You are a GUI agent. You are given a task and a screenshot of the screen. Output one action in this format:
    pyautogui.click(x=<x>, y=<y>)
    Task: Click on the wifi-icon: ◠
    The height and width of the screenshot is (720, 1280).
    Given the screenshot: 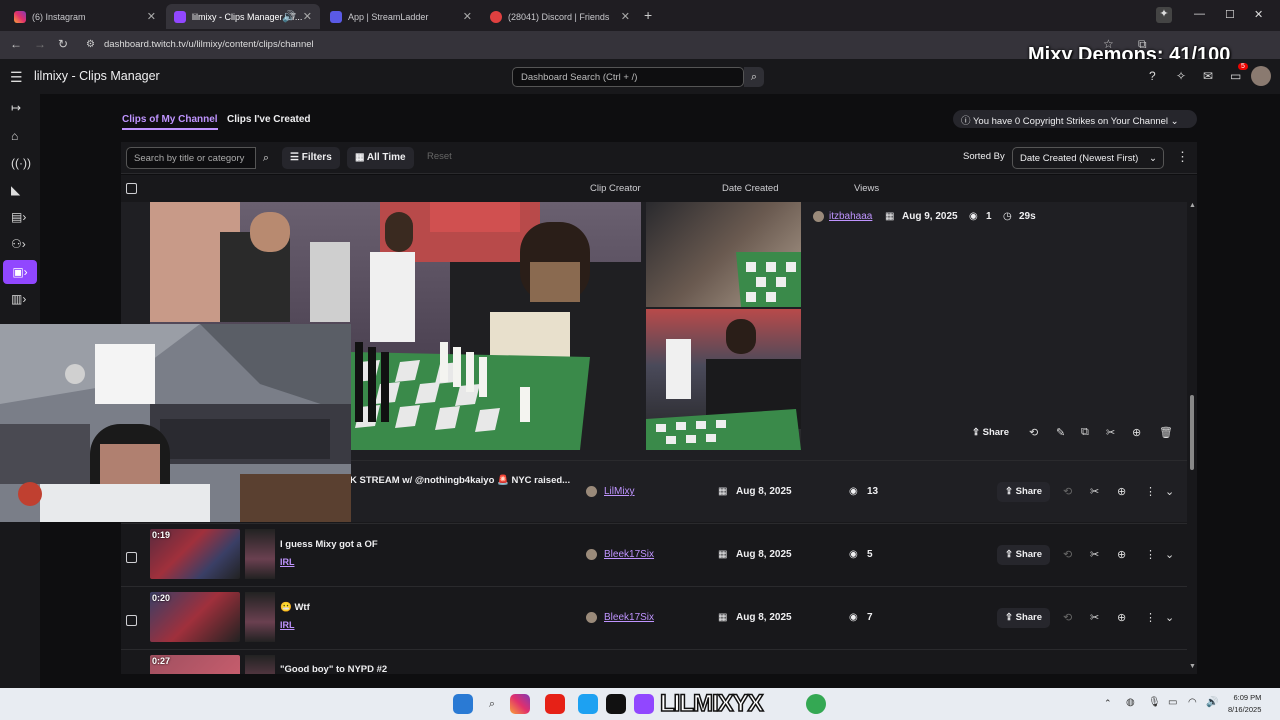 What is the action you would take?
    pyautogui.click(x=1192, y=702)
    